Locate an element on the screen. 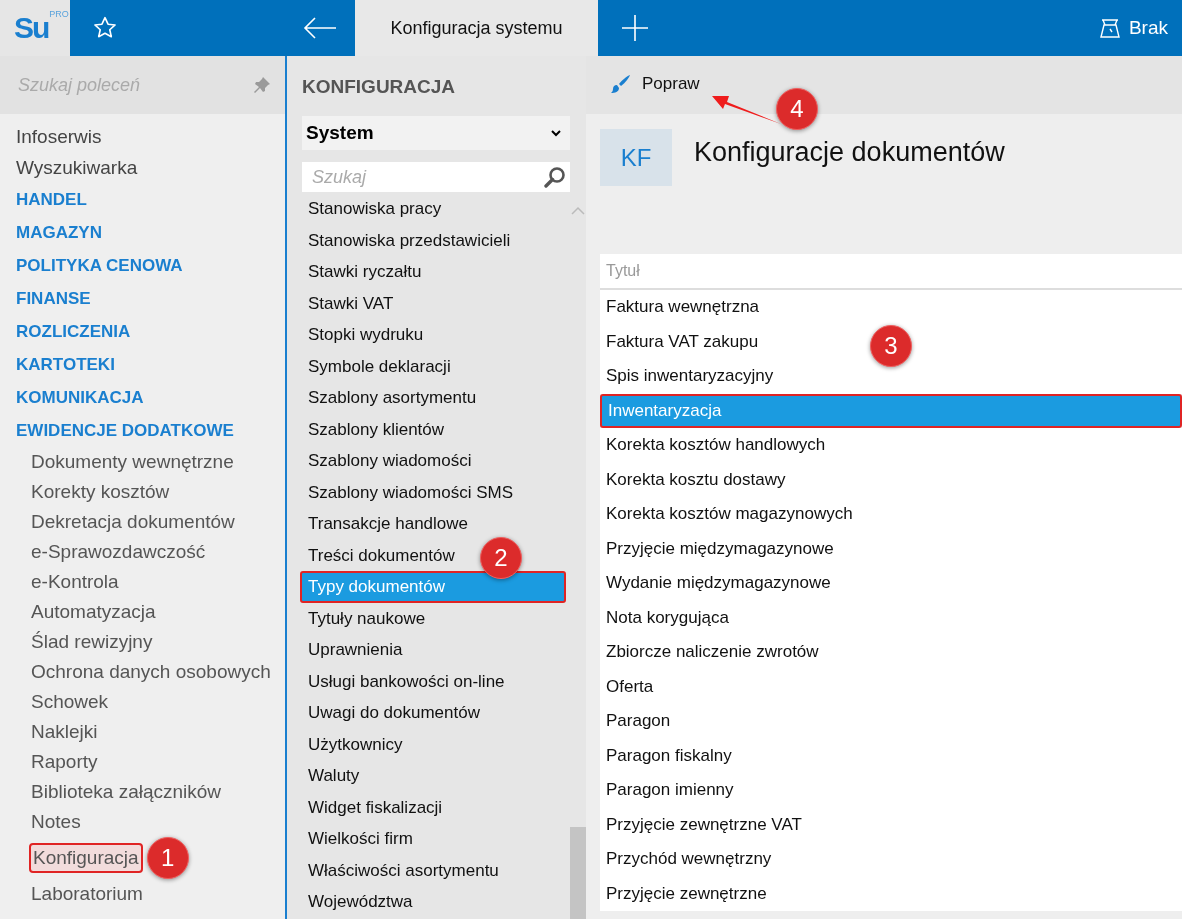 Image resolution: width=1182 pixels, height=919 pixels. config-list-item: Waluty is located at coordinates (331, 776).